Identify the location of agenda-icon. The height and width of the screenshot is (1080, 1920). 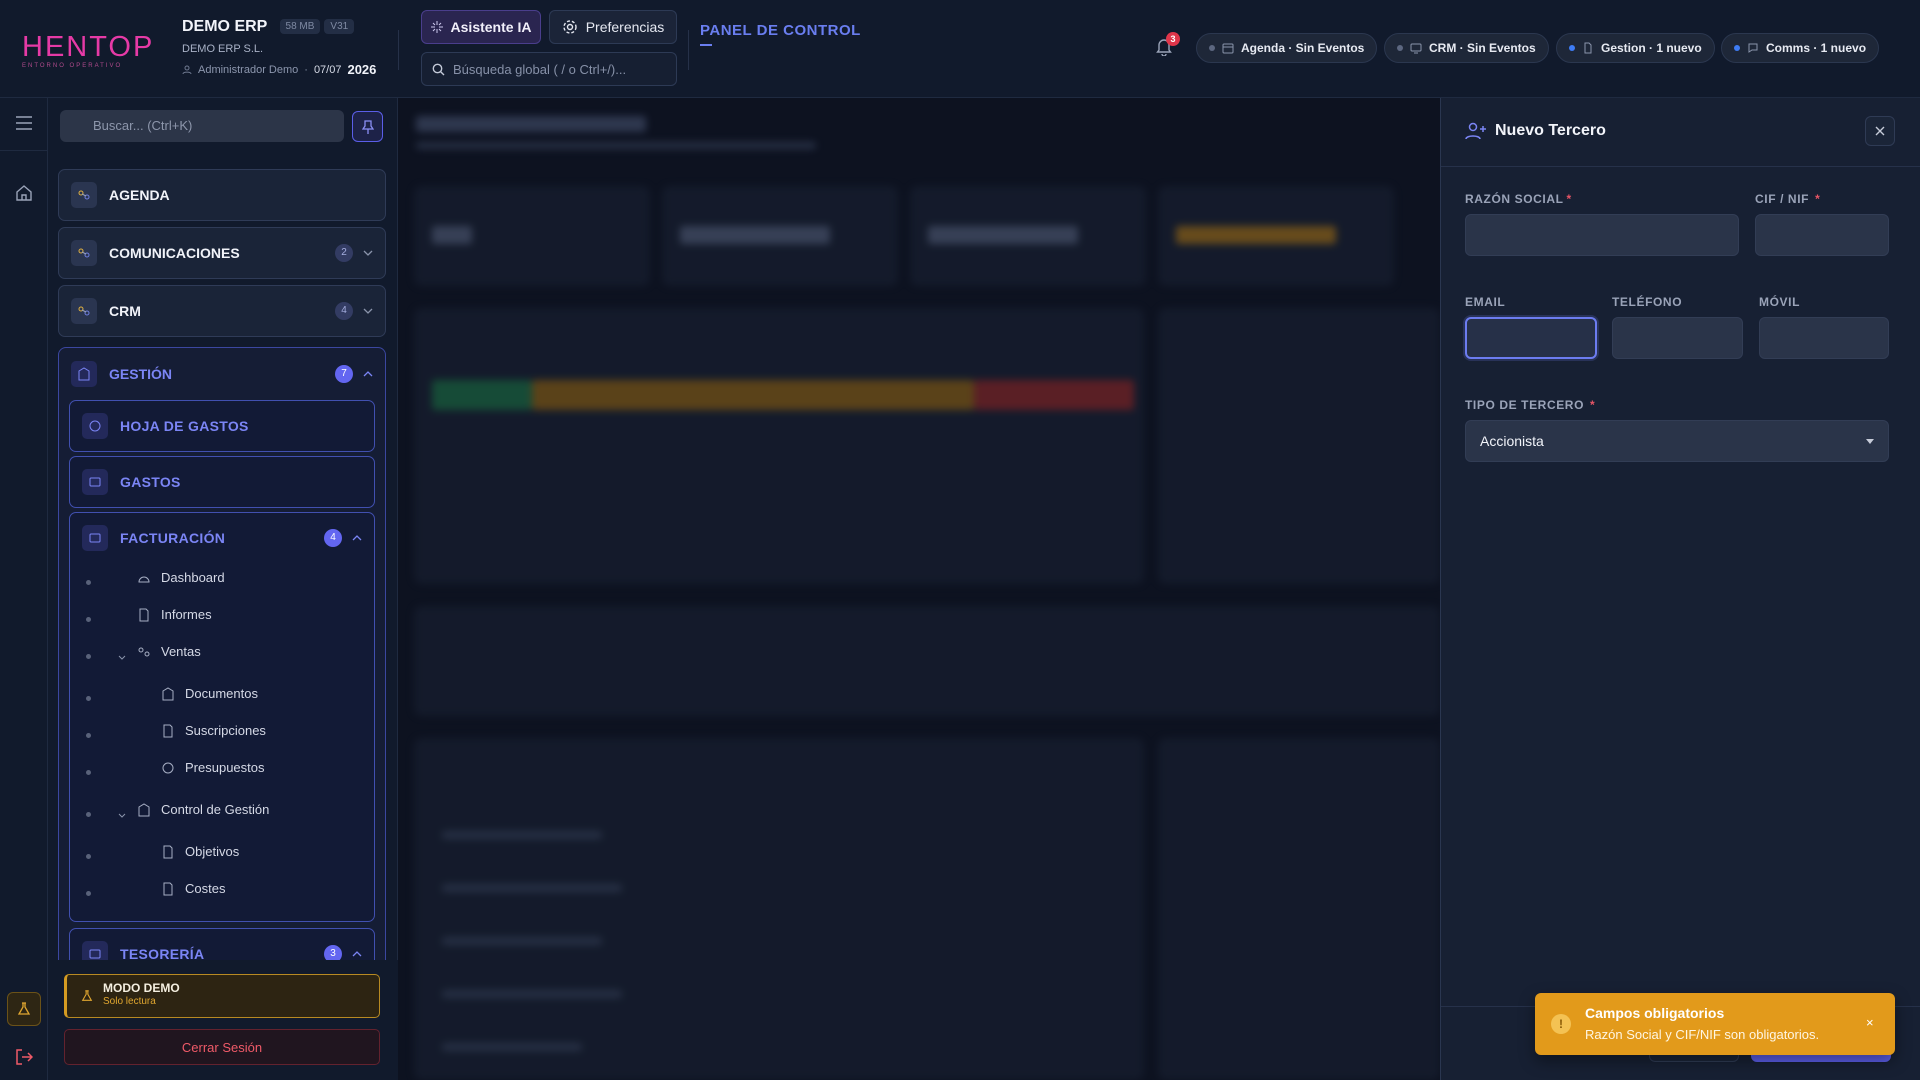
(84, 195).